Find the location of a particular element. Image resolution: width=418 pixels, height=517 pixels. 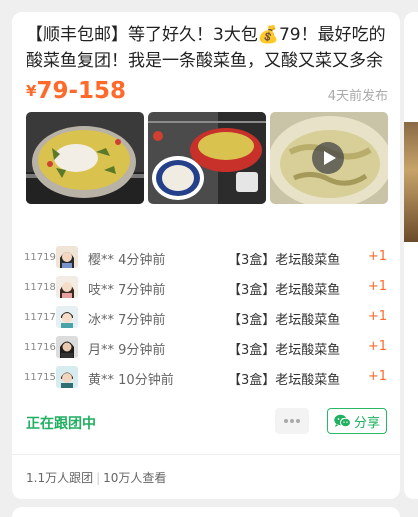

price: ¥79-158 is located at coordinates (76, 91).